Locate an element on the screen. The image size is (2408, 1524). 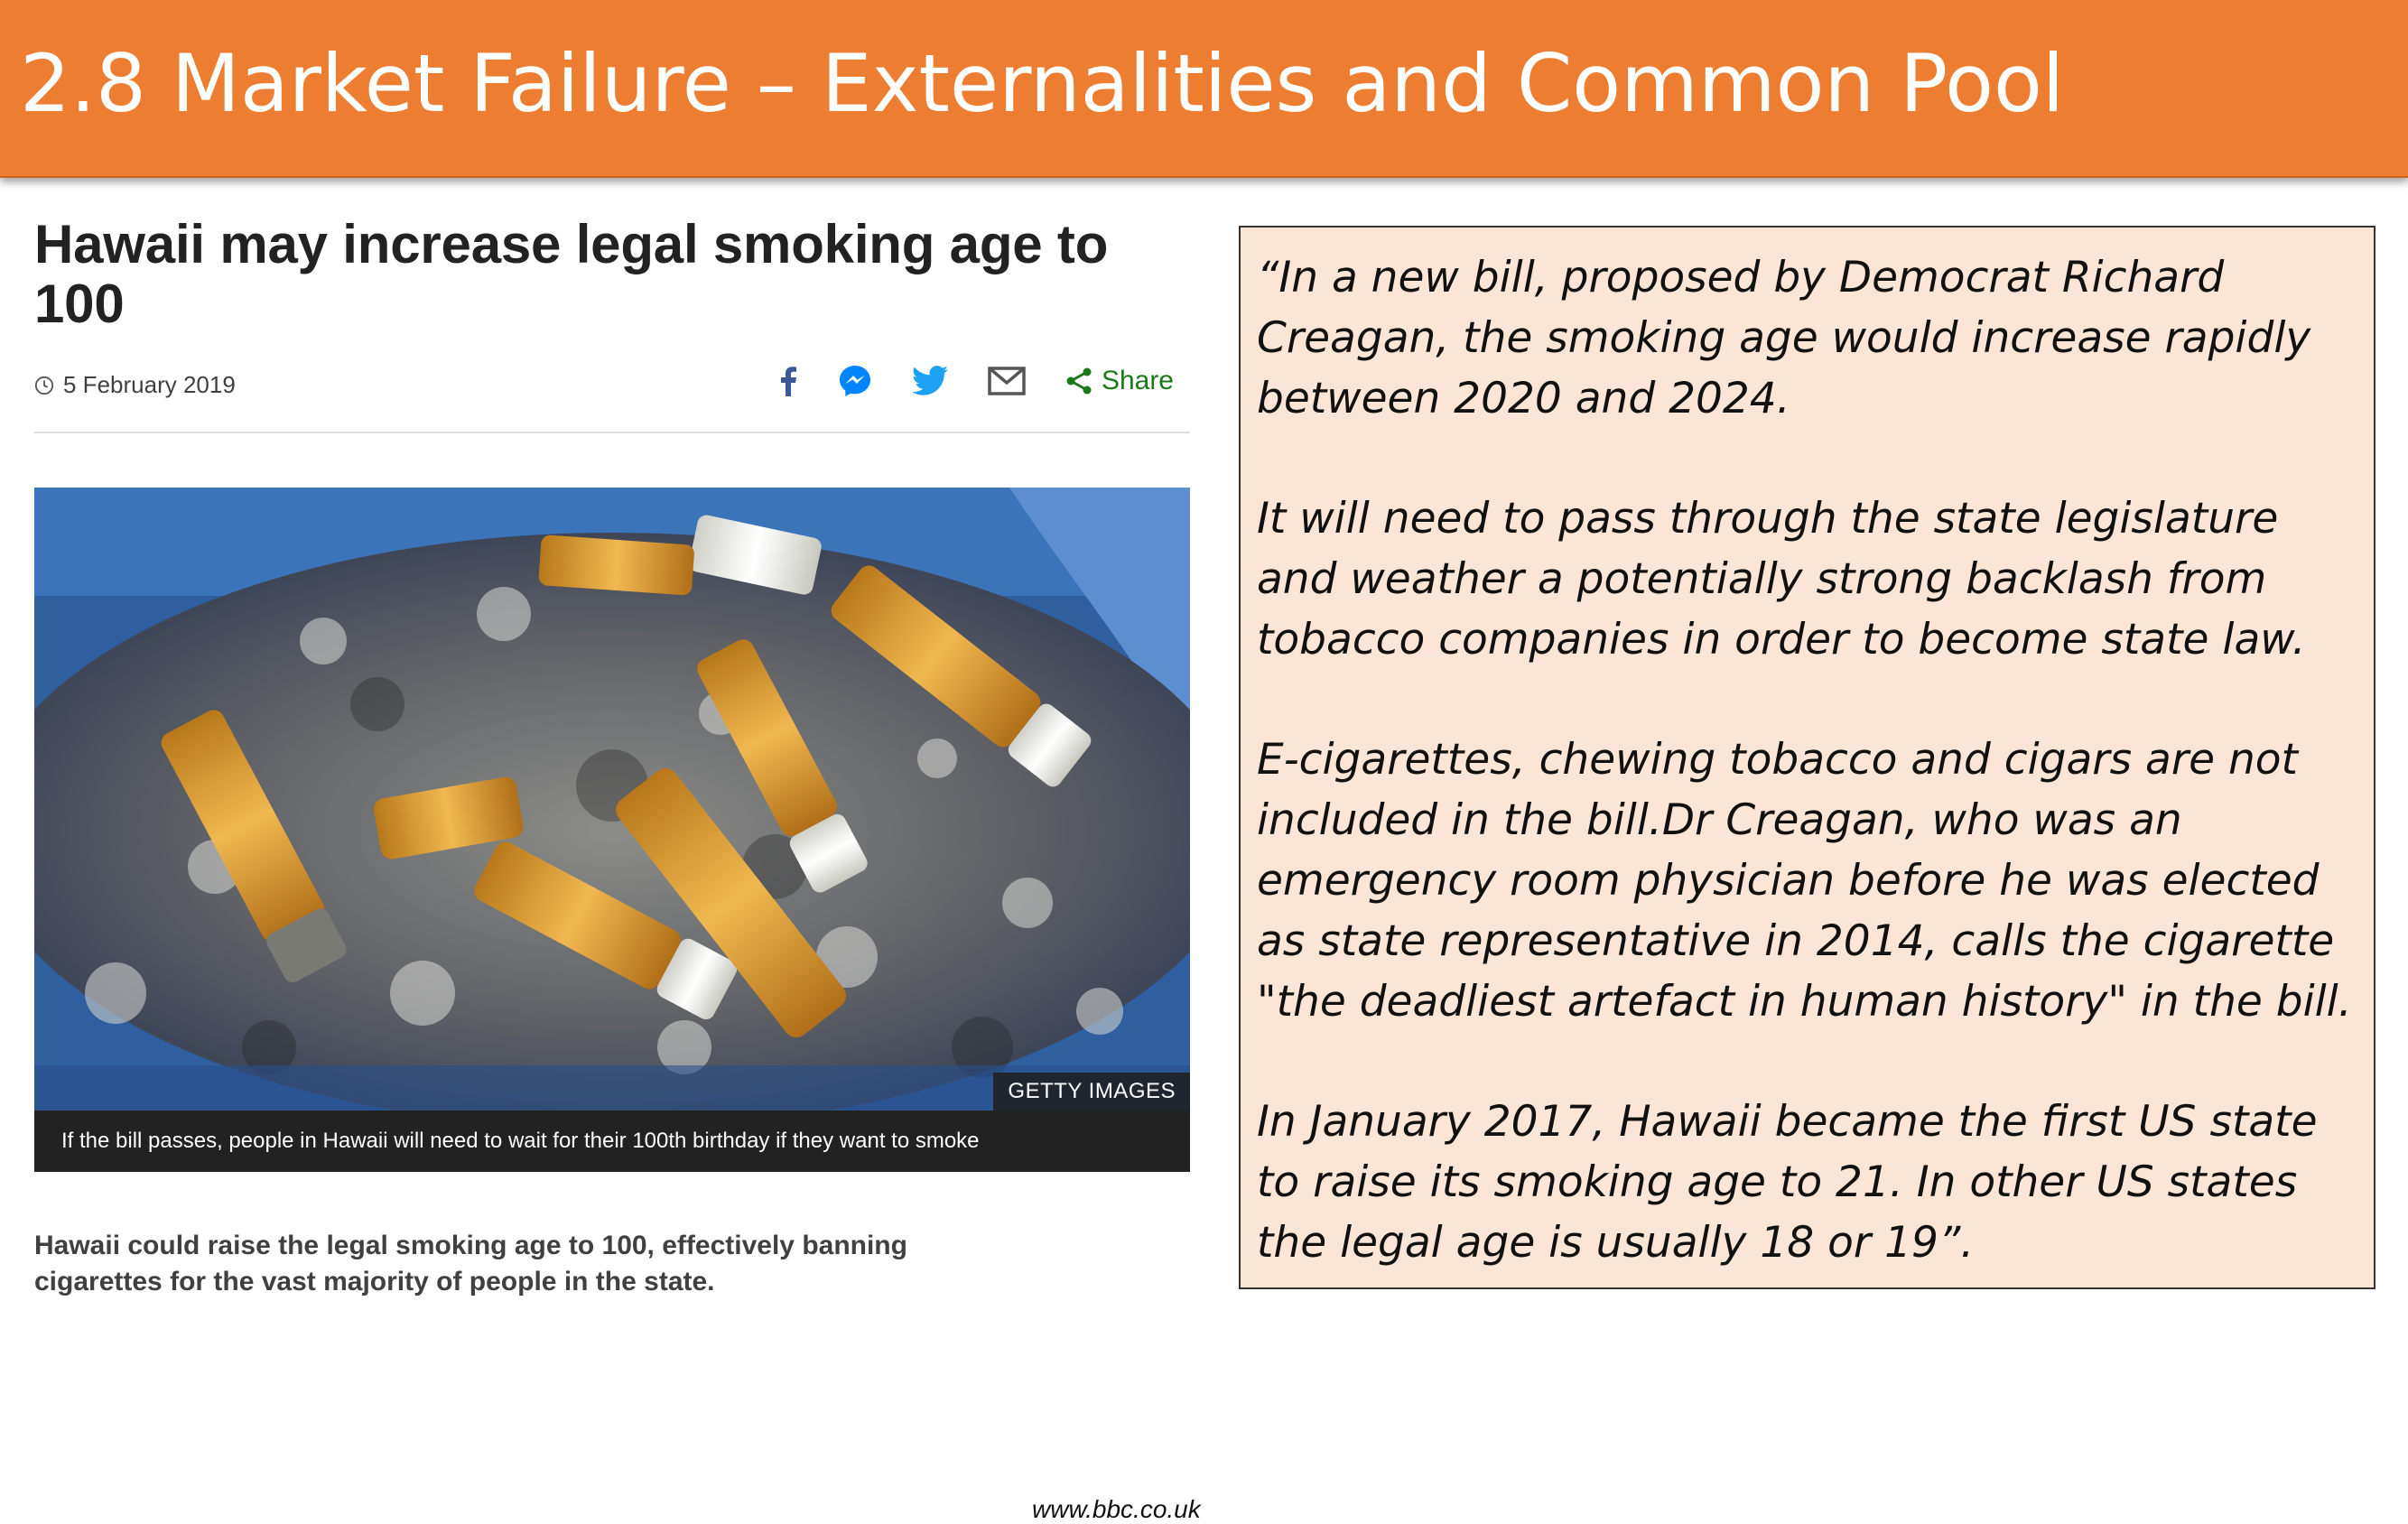
email-icon is located at coordinates (1007, 381).